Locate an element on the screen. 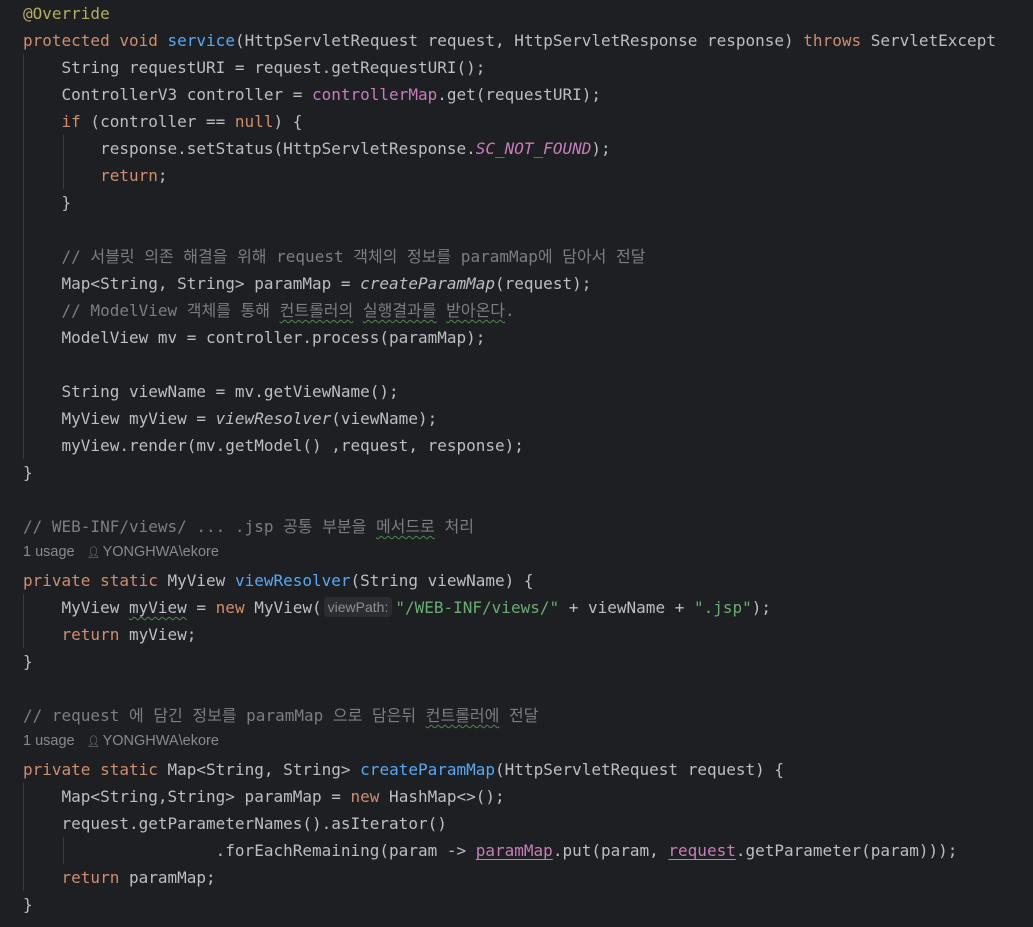 The image size is (1033, 927). code-line: return; is located at coordinates (516, 175).